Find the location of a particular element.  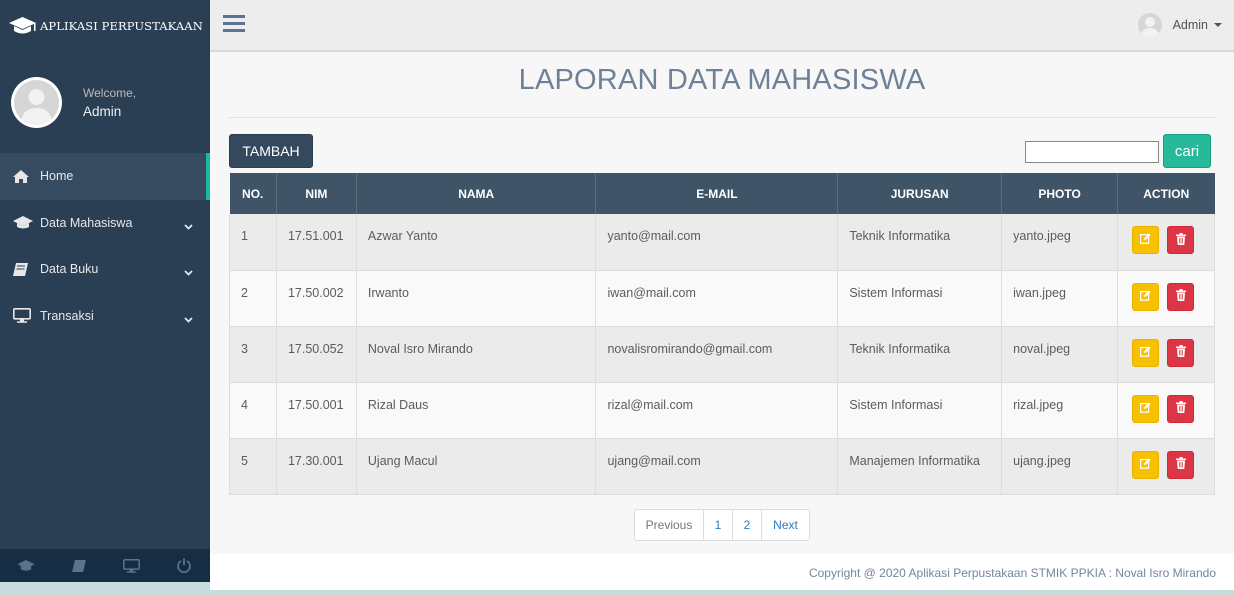

cell-email: rizal@mail.com is located at coordinates (717, 410).